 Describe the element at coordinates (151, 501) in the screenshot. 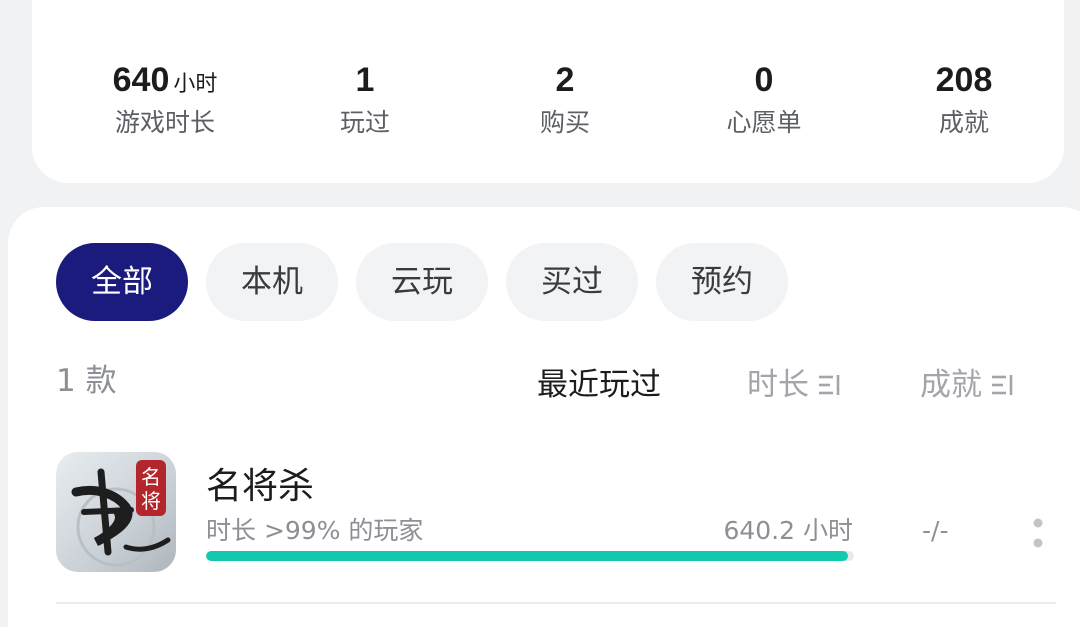

I see `cover-seal-char: 将` at that location.